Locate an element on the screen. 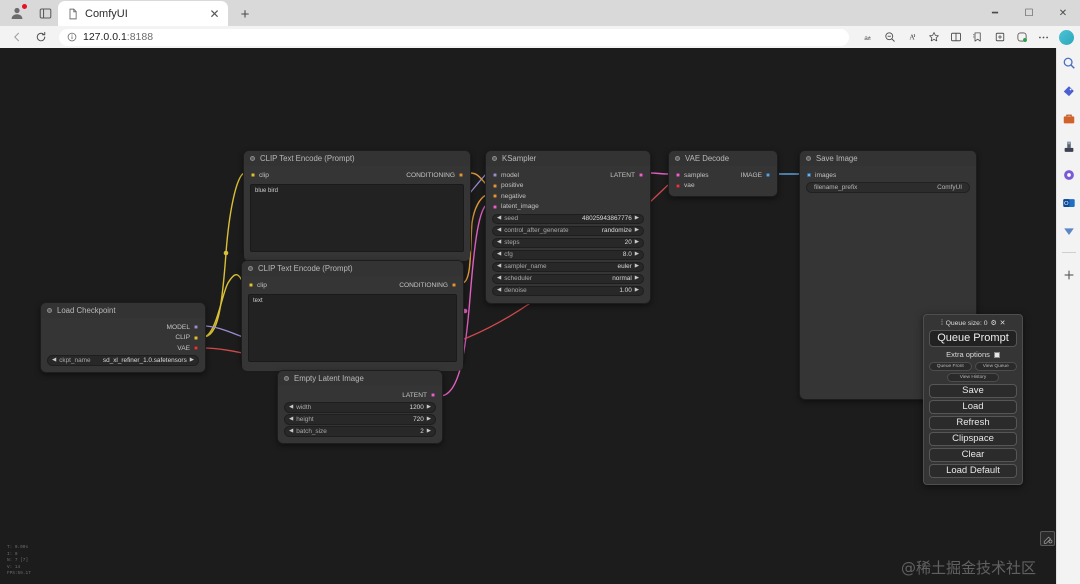 The height and width of the screenshot is (584, 1080). node-title: Empty Latent Image is located at coordinates (360, 378).